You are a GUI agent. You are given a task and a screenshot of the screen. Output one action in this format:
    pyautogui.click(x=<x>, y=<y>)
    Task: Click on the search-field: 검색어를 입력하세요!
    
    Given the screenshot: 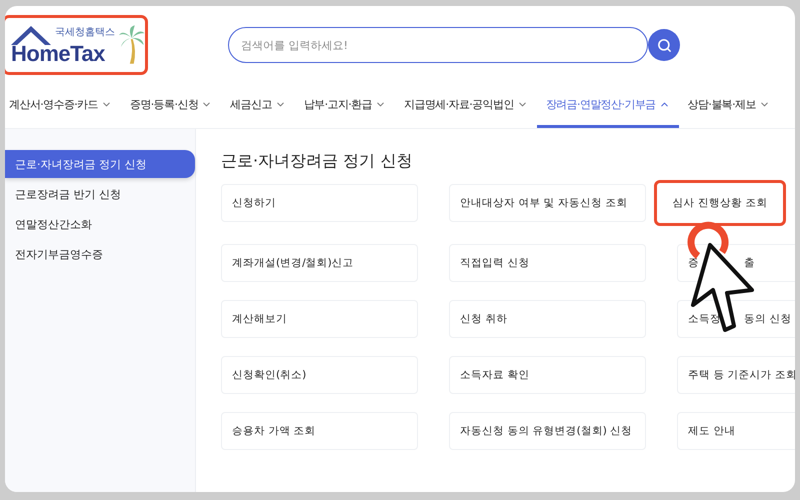 What is the action you would take?
    pyautogui.click(x=438, y=45)
    